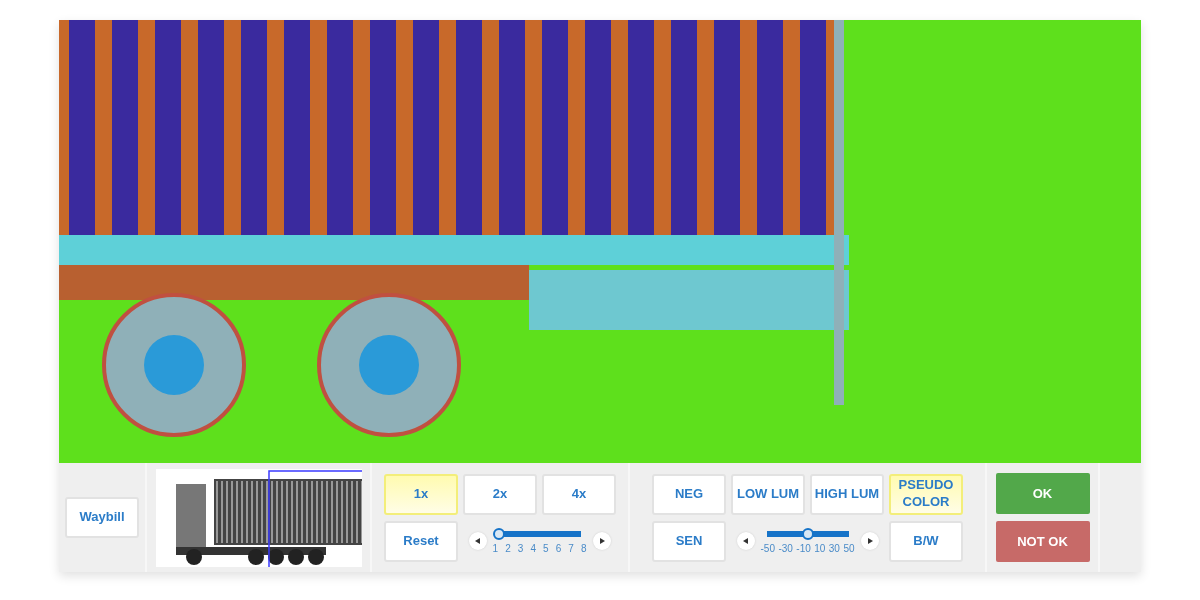  Describe the element at coordinates (849, 548) in the screenshot. I see `slider-tick-label: 50` at that location.